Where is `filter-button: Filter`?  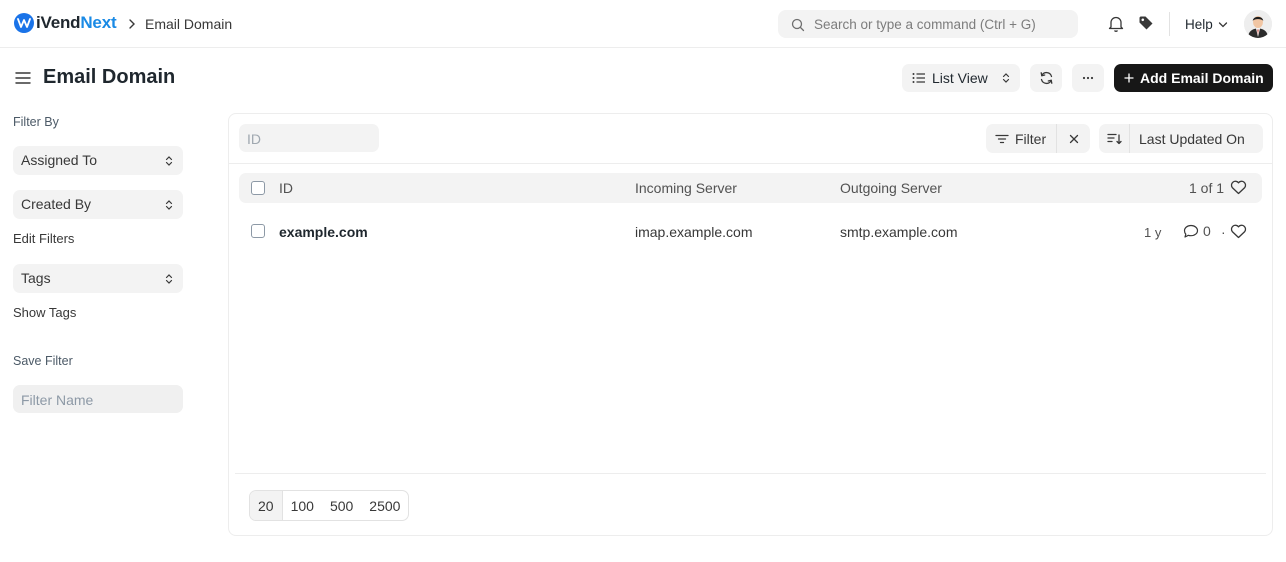
filter-button: Filter is located at coordinates (1021, 138).